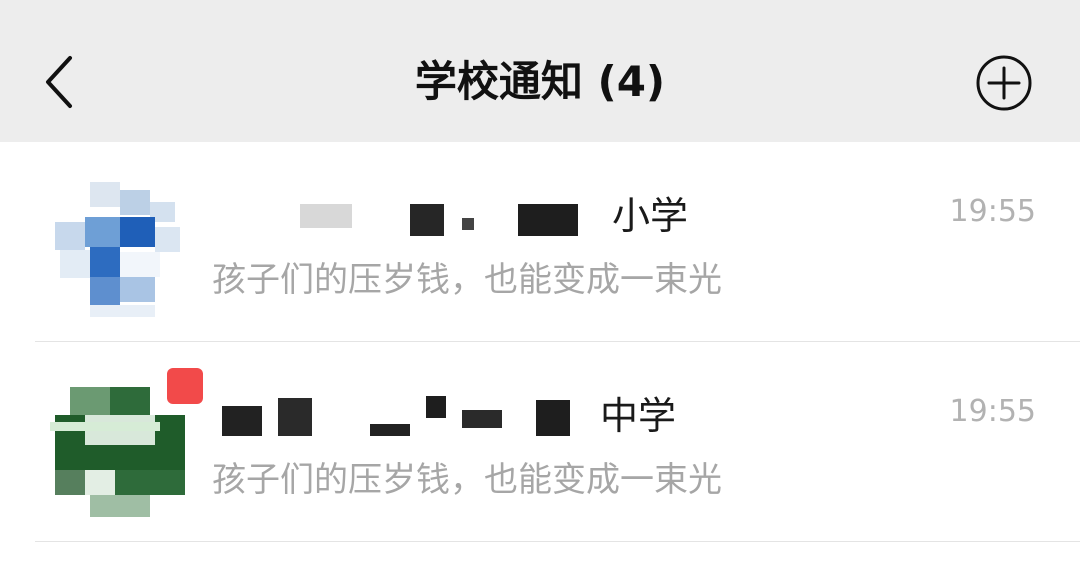  What do you see at coordinates (540, 81) in the screenshot?
I see `page-title: 学校通知 (4)` at bounding box center [540, 81].